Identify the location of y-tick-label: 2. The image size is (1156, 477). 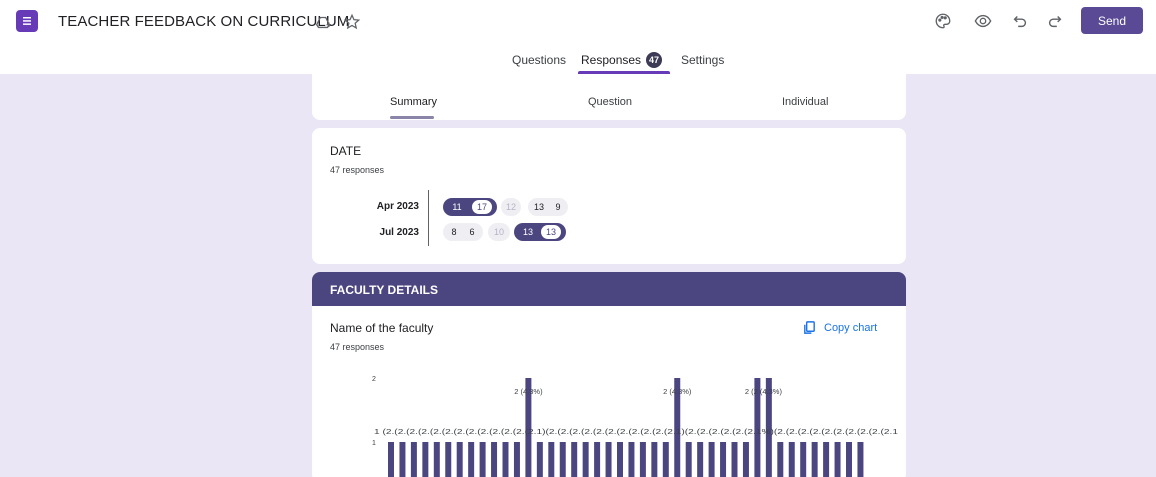
(374, 379).